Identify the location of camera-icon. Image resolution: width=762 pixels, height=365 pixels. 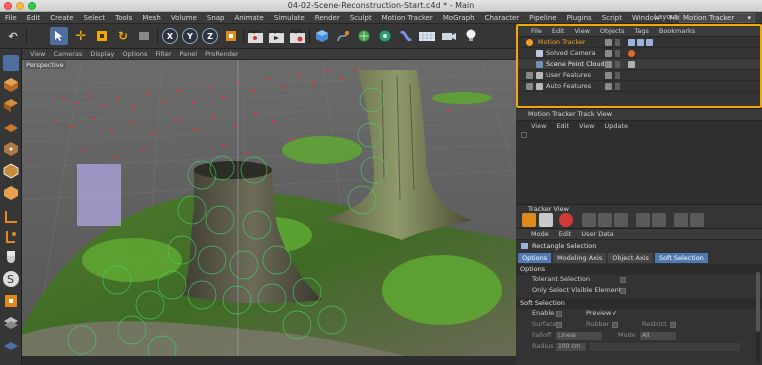
(449, 36).